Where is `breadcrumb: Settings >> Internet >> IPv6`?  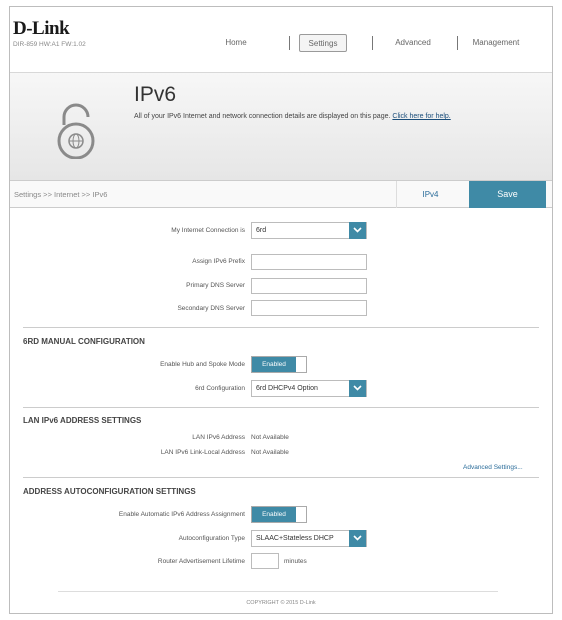
breadcrumb: Settings >> Internet >> IPv6 is located at coordinates (61, 194).